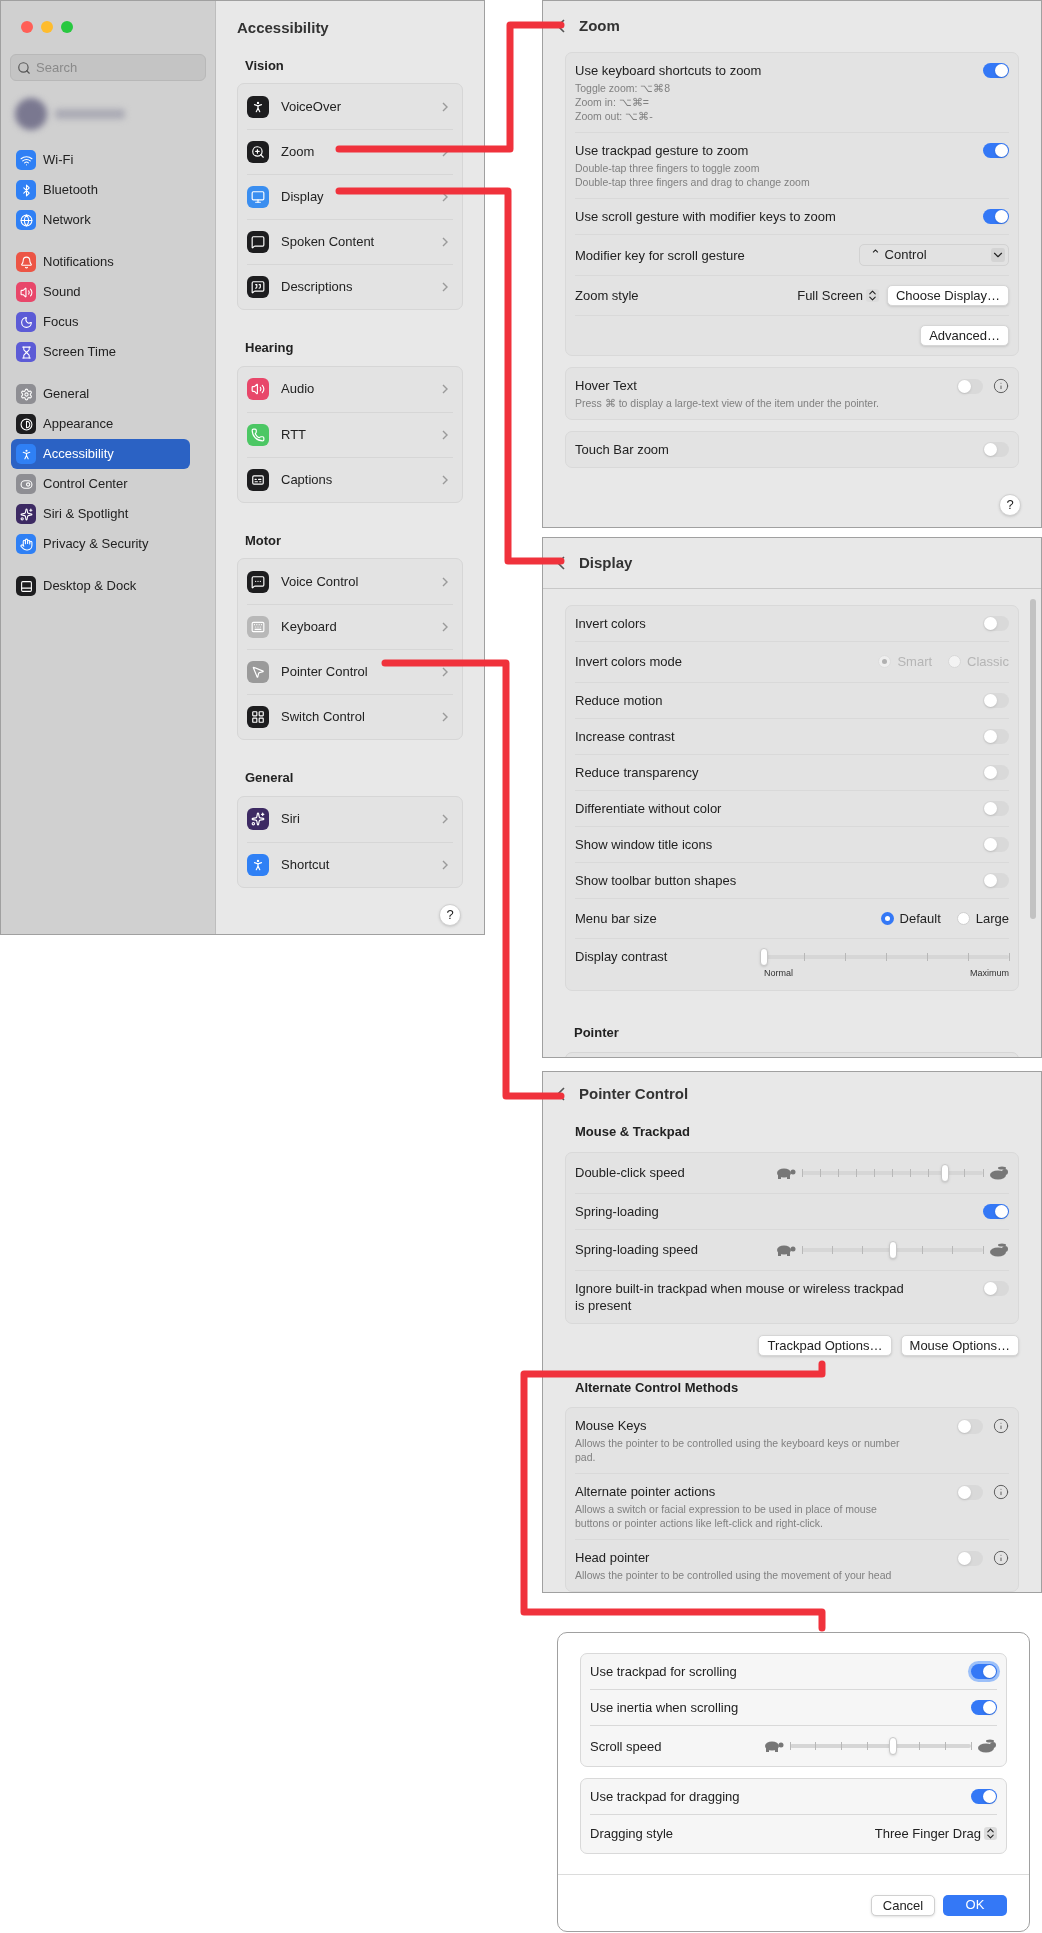  What do you see at coordinates (344, 479) in the screenshot?
I see `settings-row: Captions` at bounding box center [344, 479].